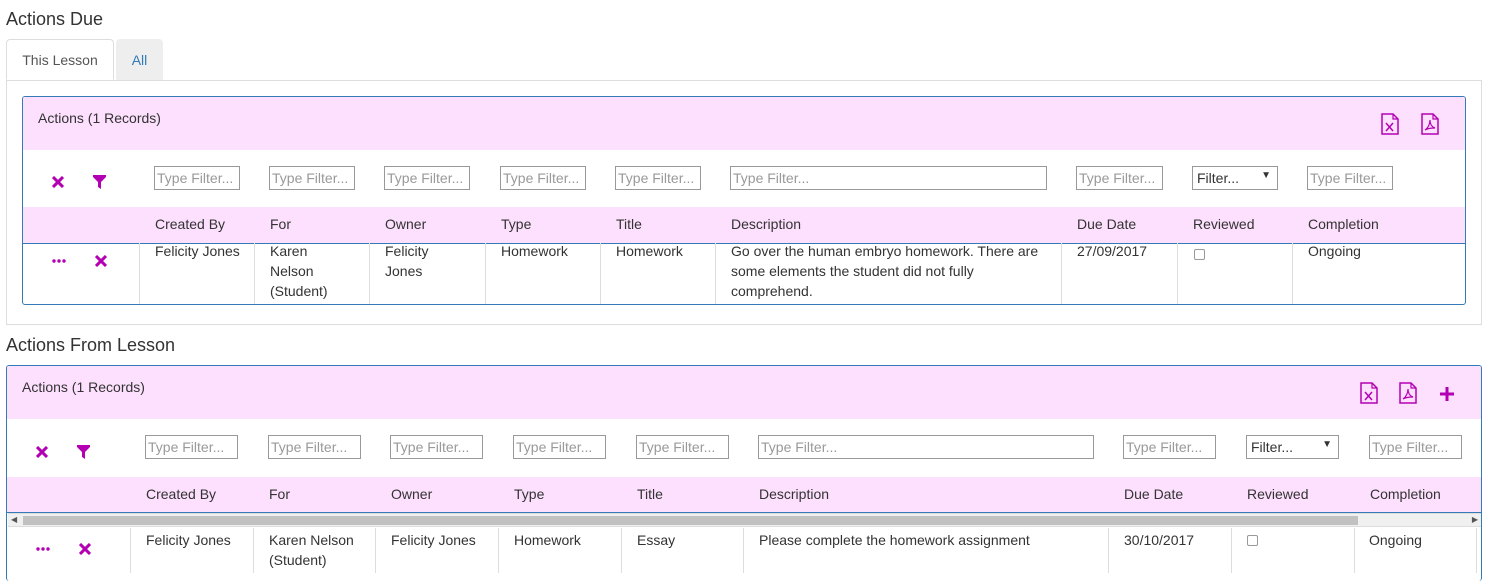  Describe the element at coordinates (14, 520) in the screenshot. I see `scroll-left-icon: ◀` at that location.